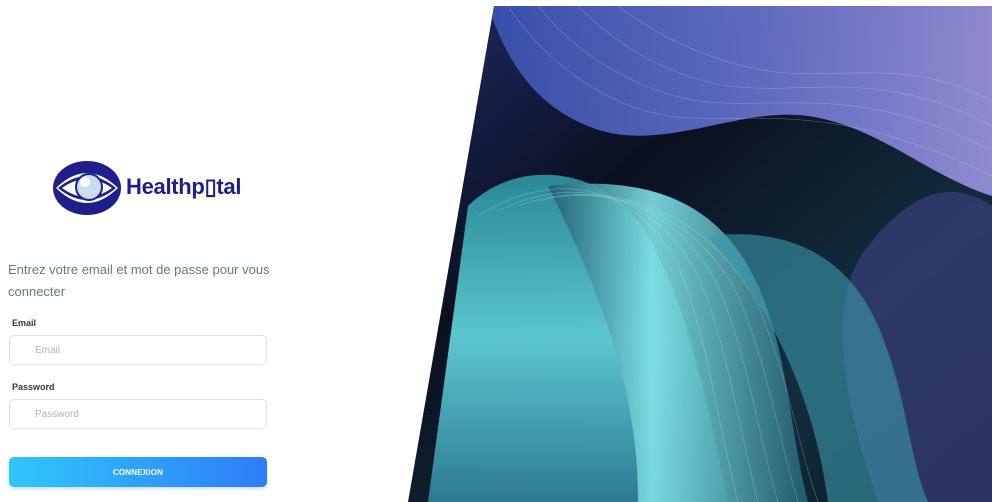 This screenshot has width=992, height=502. I want to click on password-field, so click(138, 414).